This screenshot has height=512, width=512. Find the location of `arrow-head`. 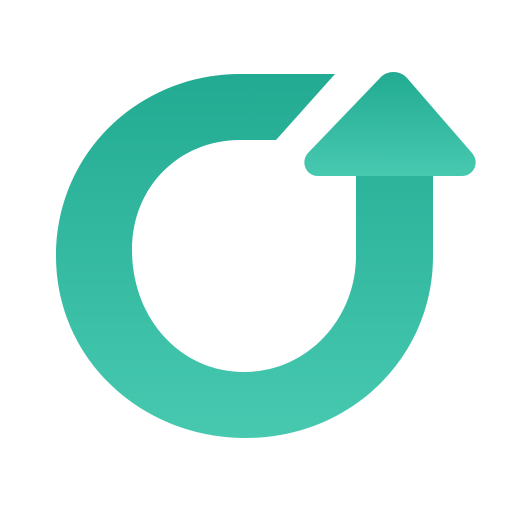

arrow-head is located at coordinates (390, 124).